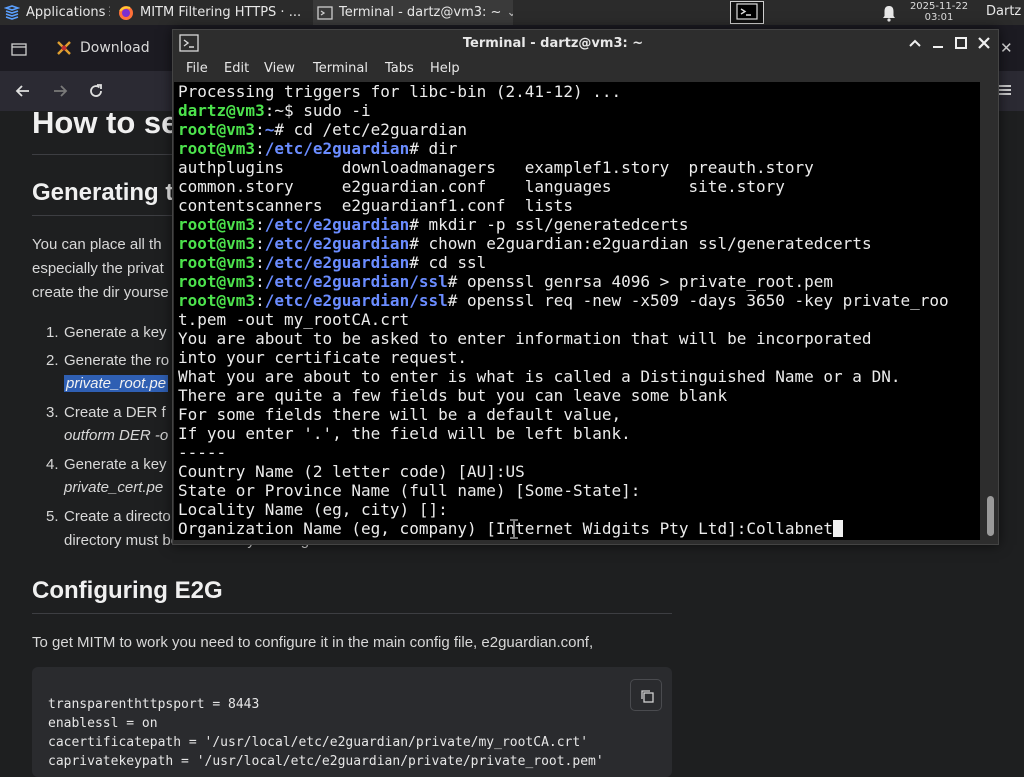  I want to click on code-line: enablessl = on, so click(103, 723).